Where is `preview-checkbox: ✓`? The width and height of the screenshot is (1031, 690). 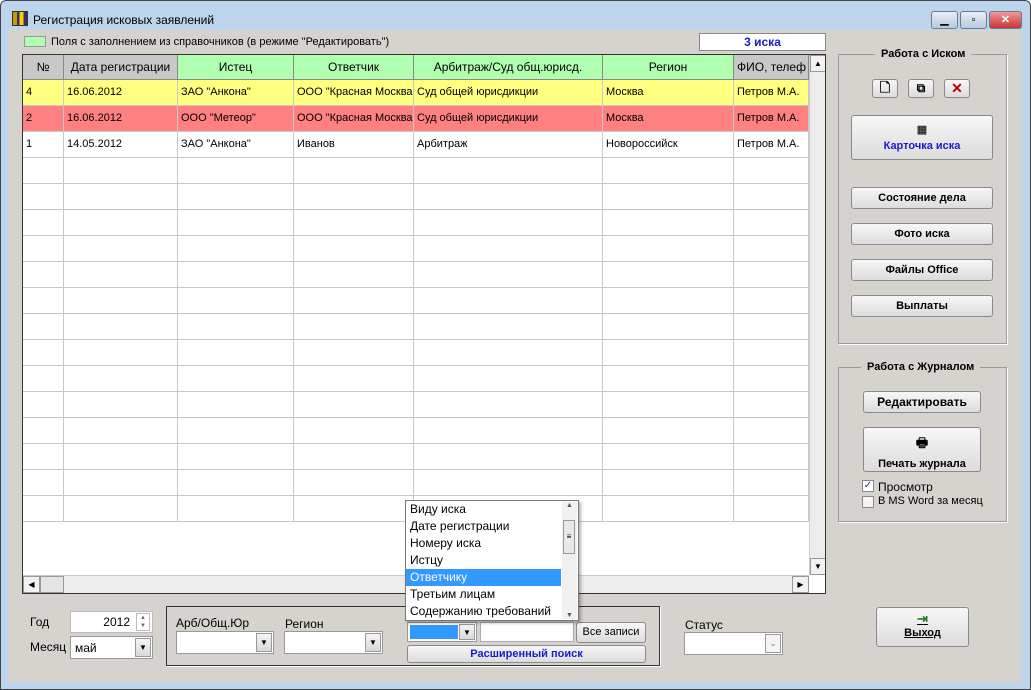 preview-checkbox: ✓ is located at coordinates (868, 486).